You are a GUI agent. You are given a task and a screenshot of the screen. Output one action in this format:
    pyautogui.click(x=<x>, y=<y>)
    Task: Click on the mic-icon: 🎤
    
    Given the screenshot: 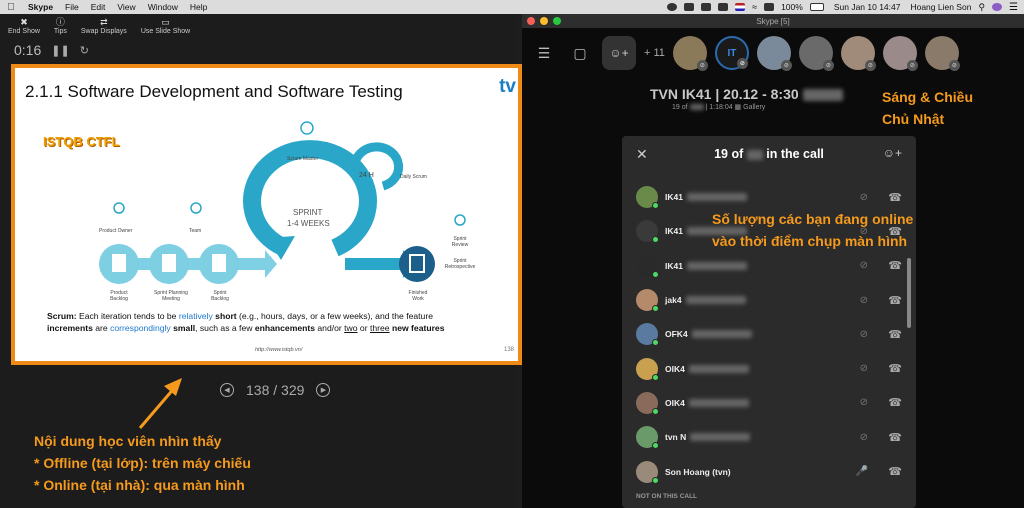 What is the action you would take?
    pyautogui.click(x=862, y=471)
    